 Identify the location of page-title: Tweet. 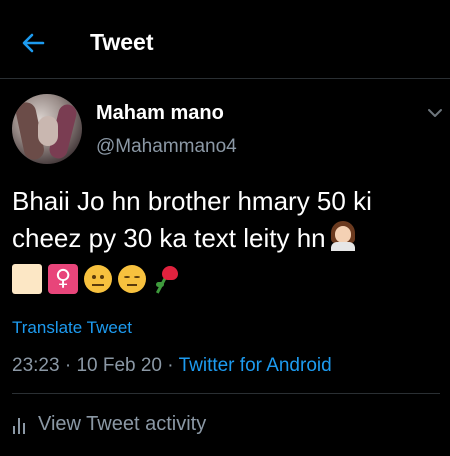
(122, 42).